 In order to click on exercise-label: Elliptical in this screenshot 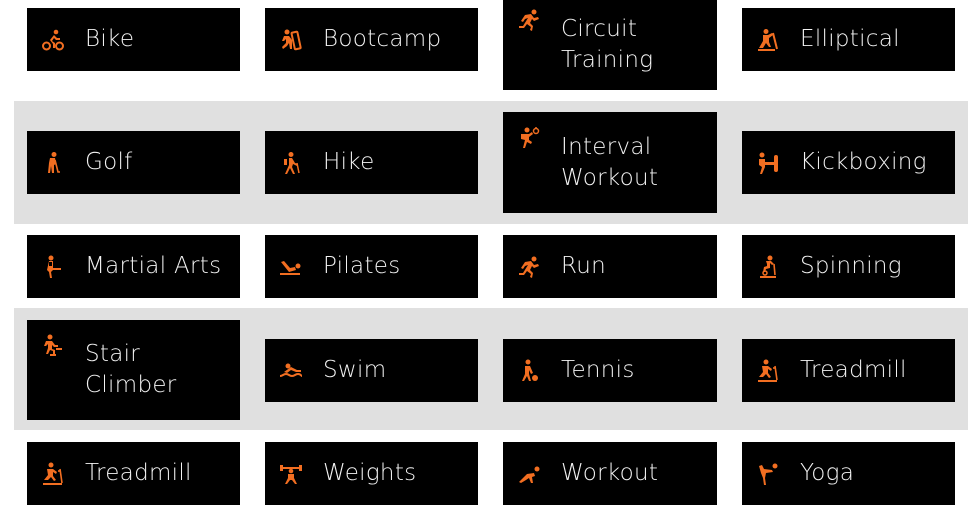, I will do `click(850, 39)`.